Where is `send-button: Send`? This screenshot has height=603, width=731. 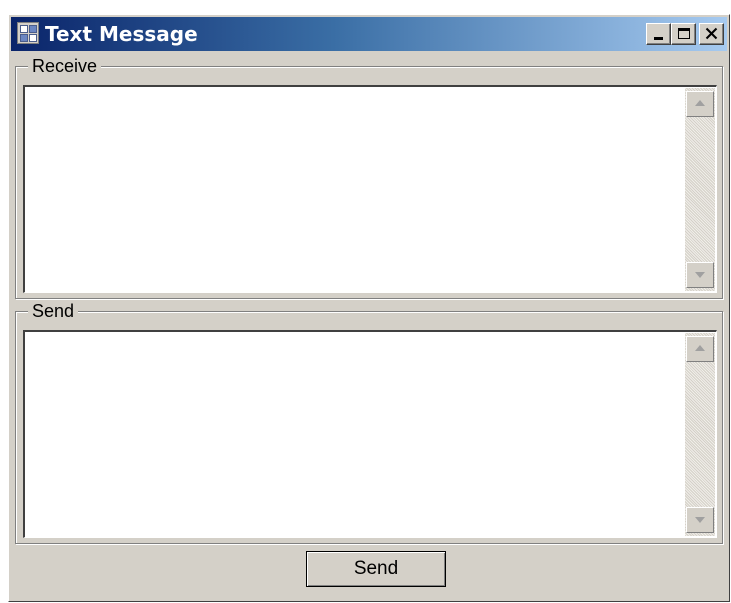 send-button: Send is located at coordinates (376, 569).